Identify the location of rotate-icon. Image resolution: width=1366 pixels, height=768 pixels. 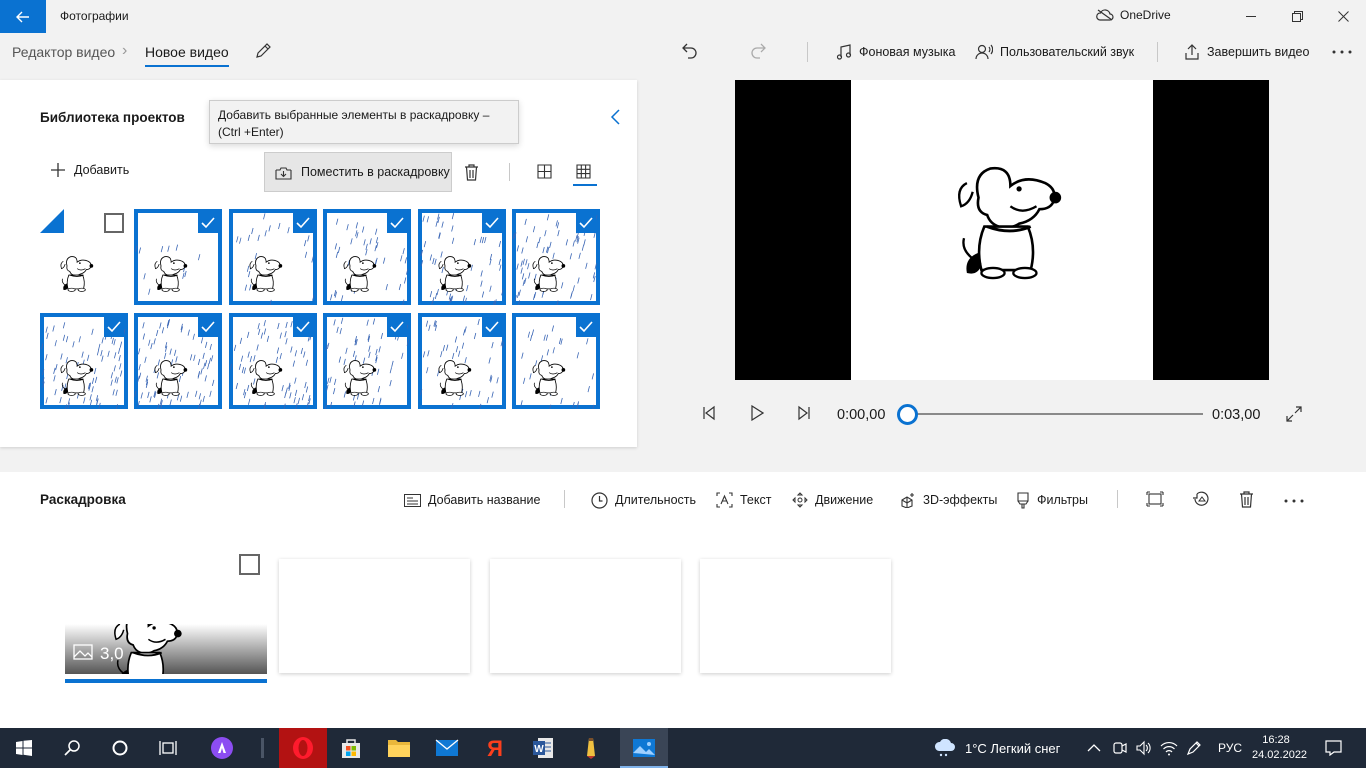
(1201, 499).